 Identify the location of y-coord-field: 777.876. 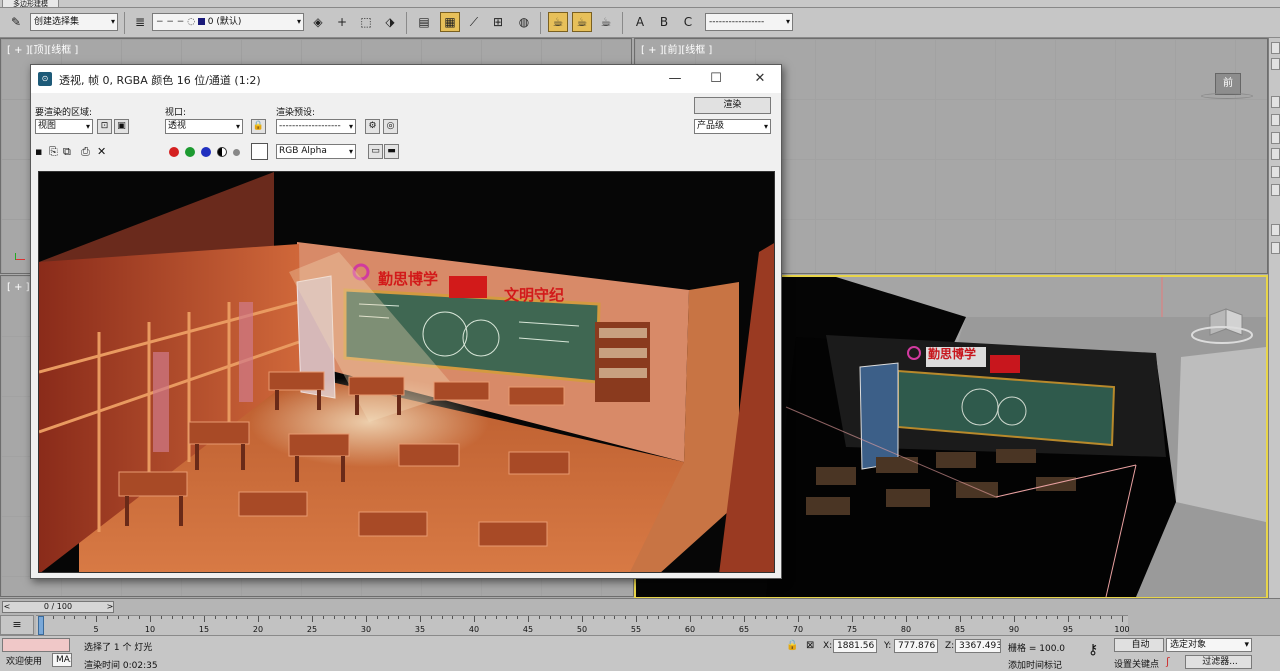
(916, 646).